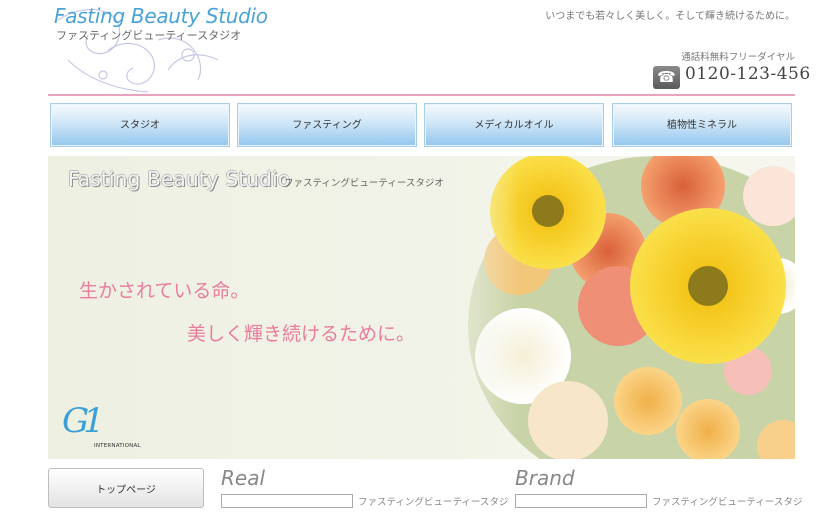  Describe the element at coordinates (738, 57) in the screenshot. I see `free-dial-label: 通話料無料フリーダイヤル` at that location.